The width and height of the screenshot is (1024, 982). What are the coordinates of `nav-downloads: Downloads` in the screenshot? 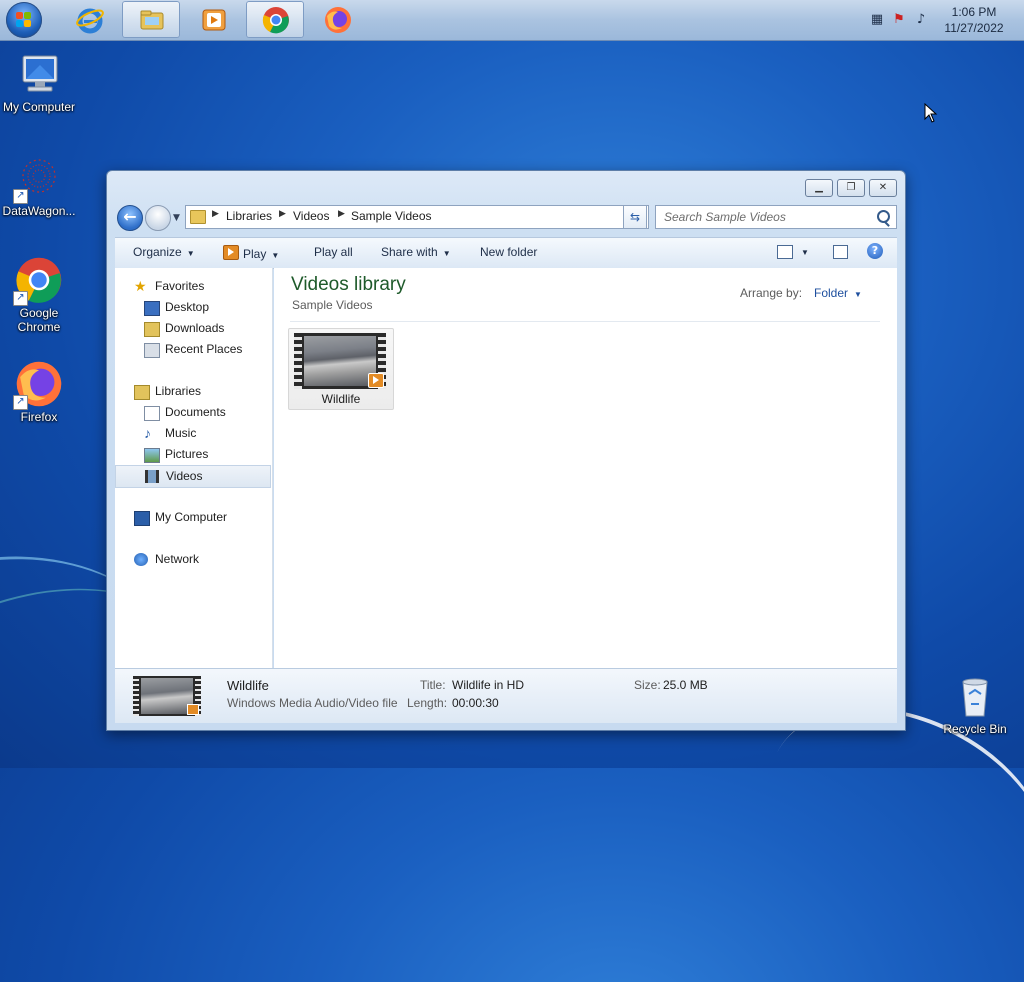 It's located at (193, 328).